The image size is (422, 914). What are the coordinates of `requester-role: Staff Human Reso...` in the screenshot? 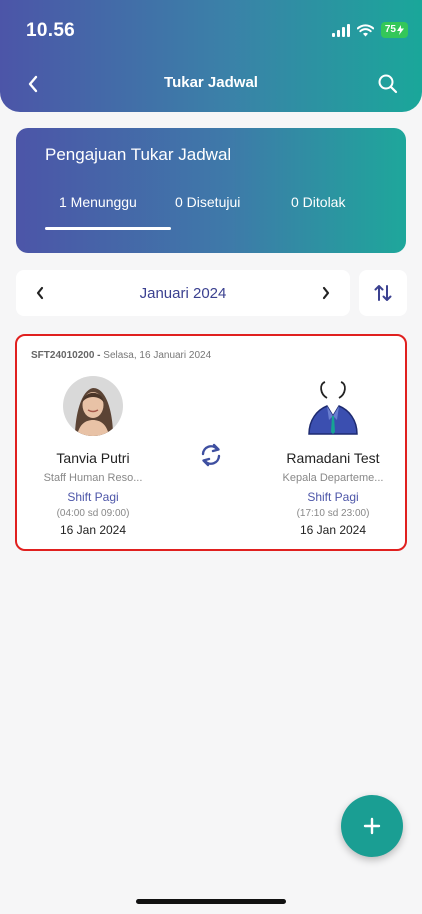 It's located at (93, 478).